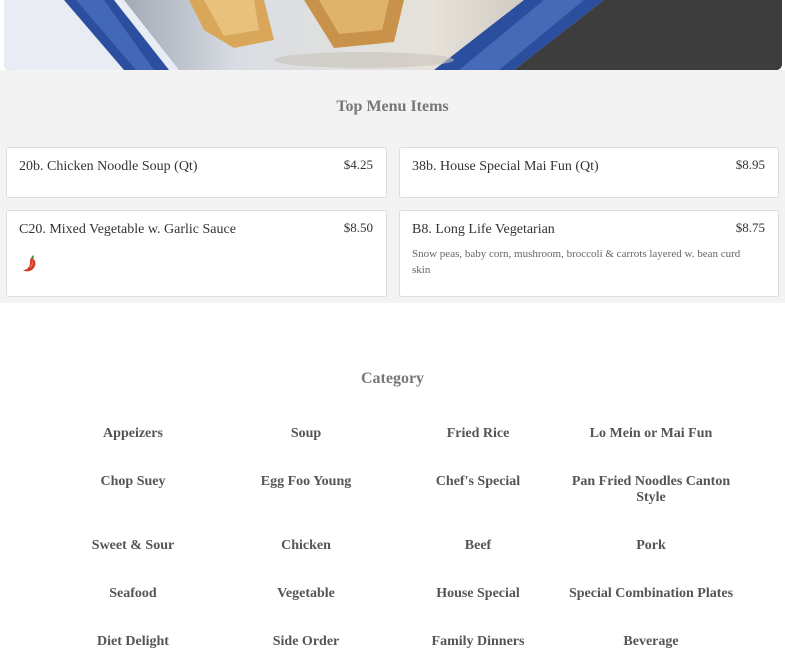  Describe the element at coordinates (478, 594) in the screenshot. I see `category-link: House Special` at that location.